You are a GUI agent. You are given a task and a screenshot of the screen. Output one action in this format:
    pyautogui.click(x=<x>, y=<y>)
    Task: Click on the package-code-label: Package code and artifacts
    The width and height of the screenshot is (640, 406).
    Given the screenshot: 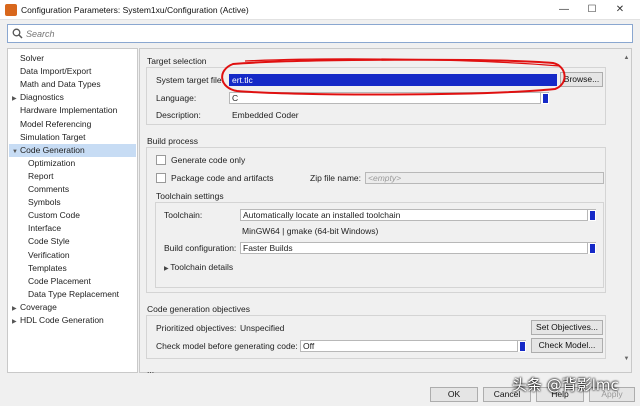 What is the action you would take?
    pyautogui.click(x=222, y=178)
    